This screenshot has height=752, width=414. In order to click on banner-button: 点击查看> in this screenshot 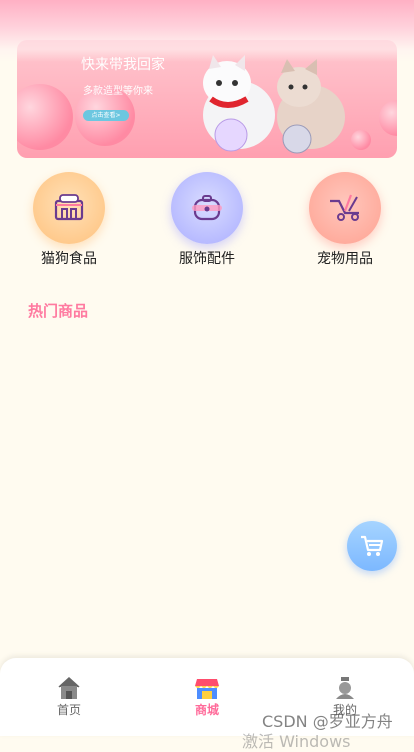, I will do `click(106, 115)`.